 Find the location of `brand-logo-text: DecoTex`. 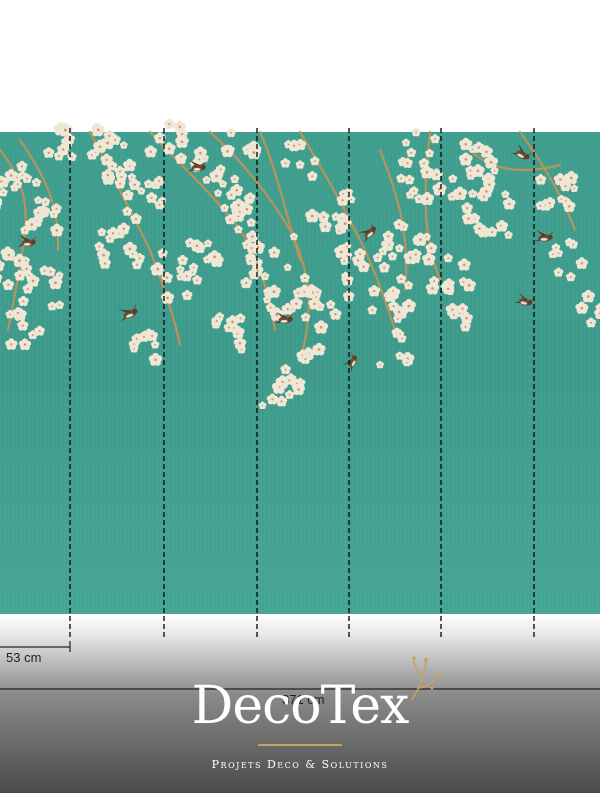

brand-logo-text: DecoTex is located at coordinates (300, 706).